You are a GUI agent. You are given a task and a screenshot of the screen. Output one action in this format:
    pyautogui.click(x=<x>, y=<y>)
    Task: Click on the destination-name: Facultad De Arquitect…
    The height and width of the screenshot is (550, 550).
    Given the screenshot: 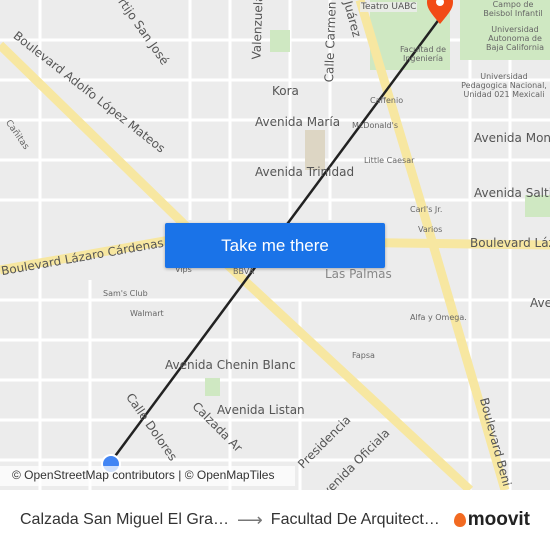 What is the action you would take?
    pyautogui.click(x=355, y=519)
    